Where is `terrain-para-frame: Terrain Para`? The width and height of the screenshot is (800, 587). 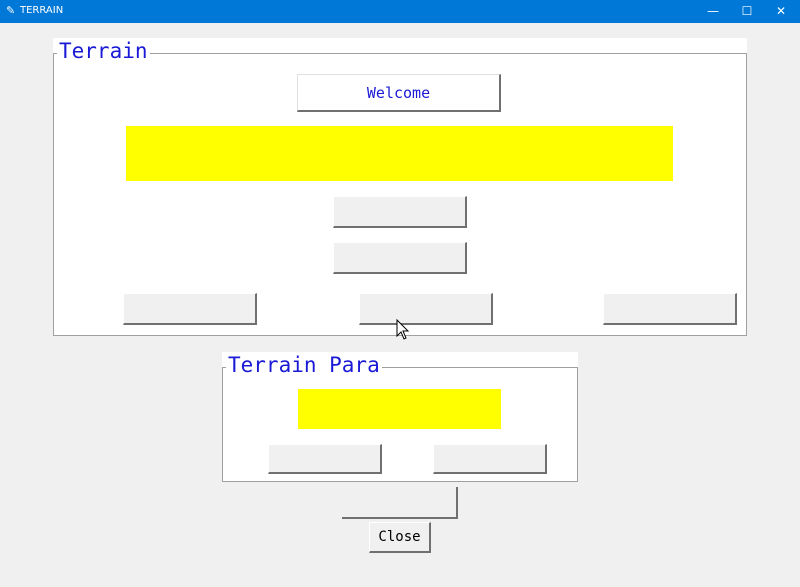
terrain-para-frame: Terrain Para is located at coordinates (400, 417).